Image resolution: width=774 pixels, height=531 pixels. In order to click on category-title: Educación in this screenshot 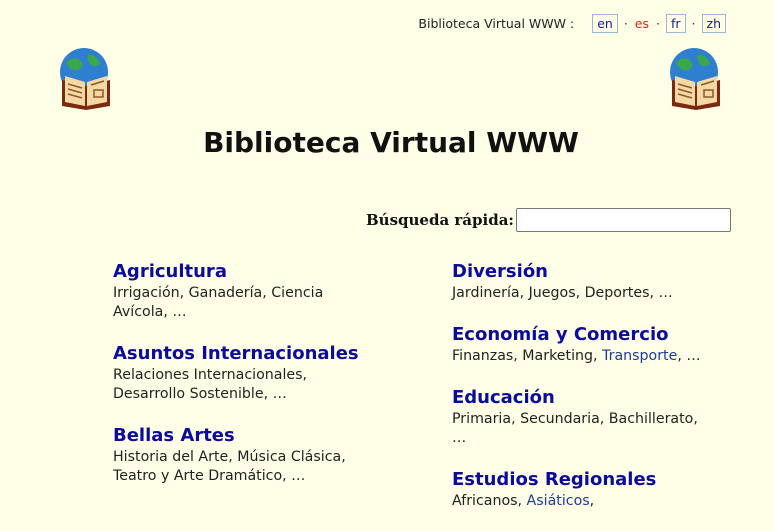, I will do `click(612, 398)`.